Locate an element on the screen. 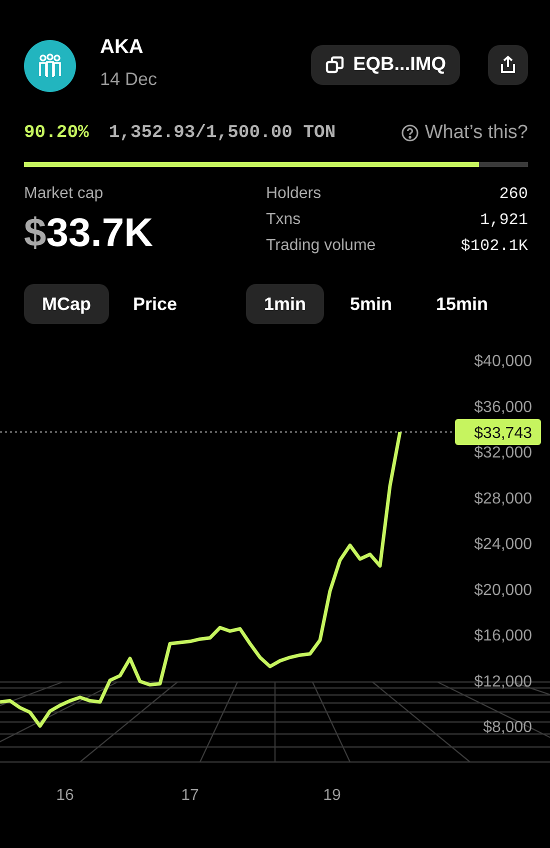 The height and width of the screenshot is (848, 550). interval-tab: 1min is located at coordinates (285, 304).